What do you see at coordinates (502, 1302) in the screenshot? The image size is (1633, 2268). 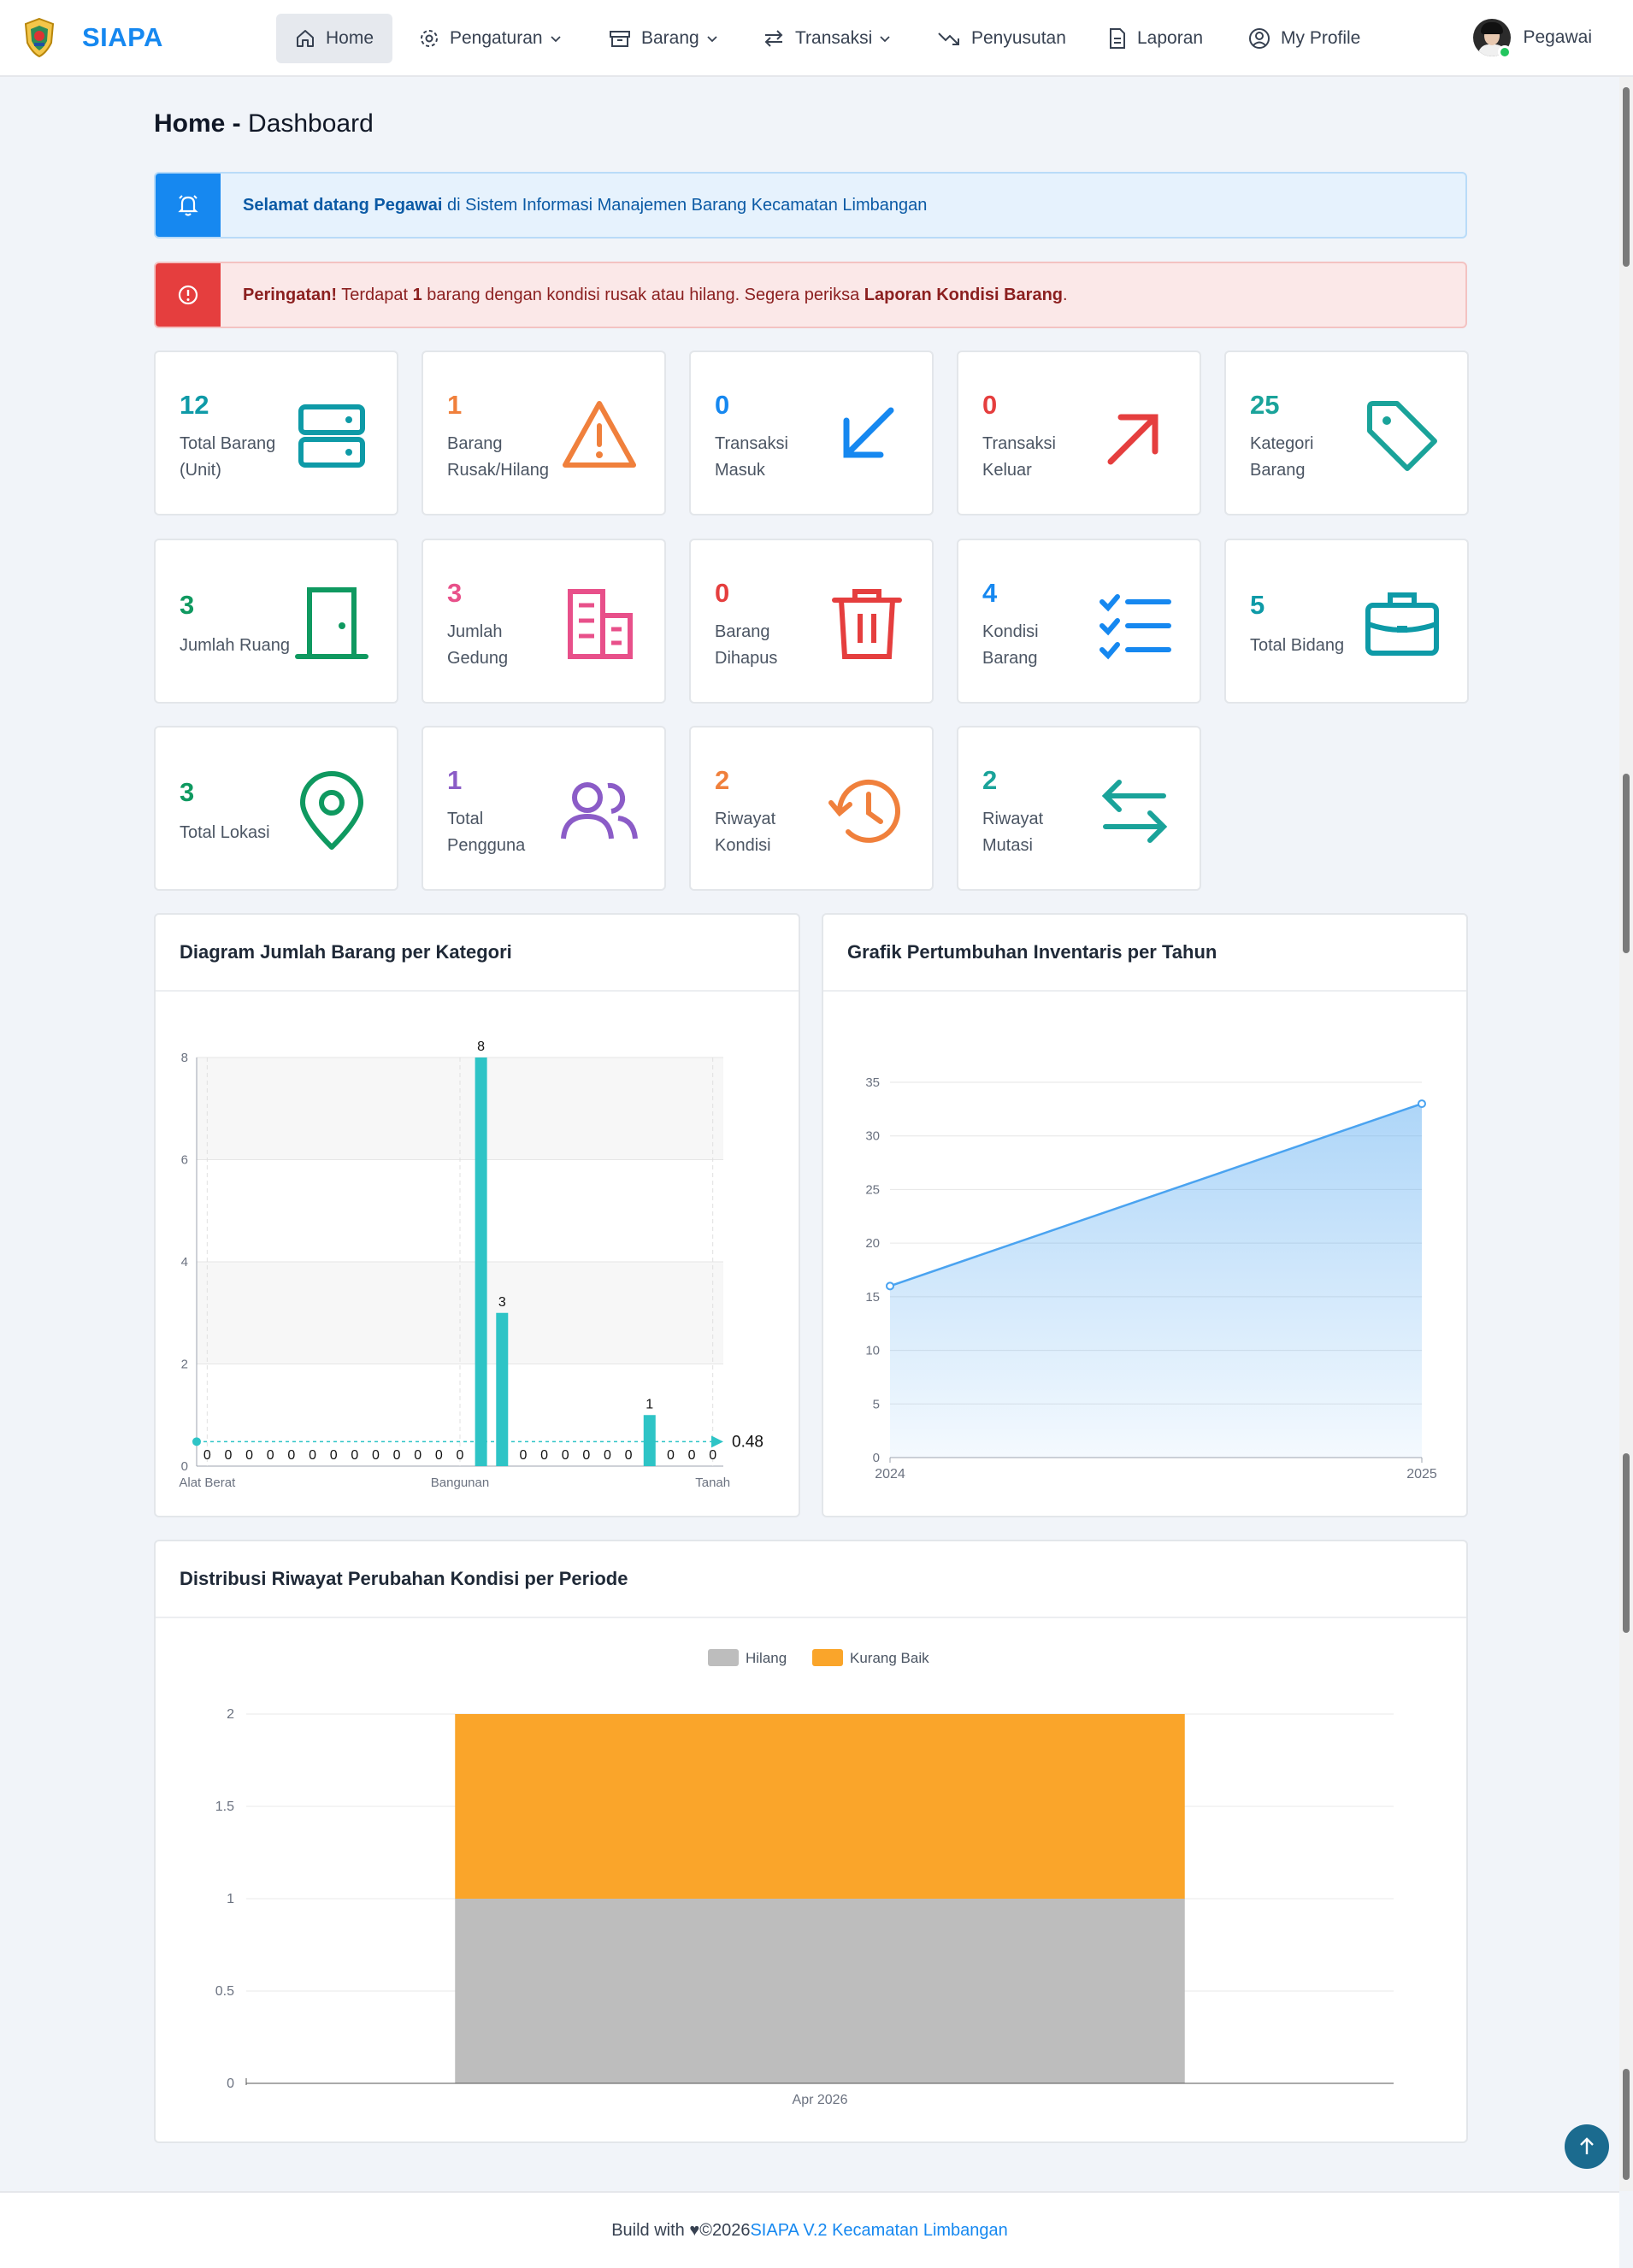 I see `bar-value-label: 3` at bounding box center [502, 1302].